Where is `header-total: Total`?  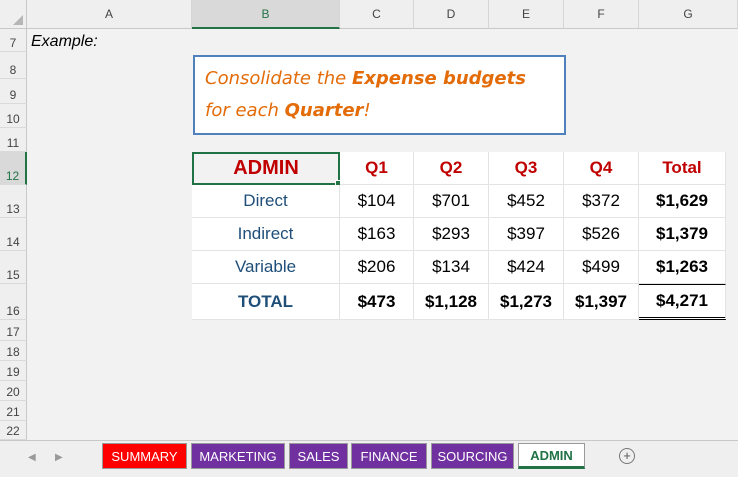
header-total: Total is located at coordinates (682, 168).